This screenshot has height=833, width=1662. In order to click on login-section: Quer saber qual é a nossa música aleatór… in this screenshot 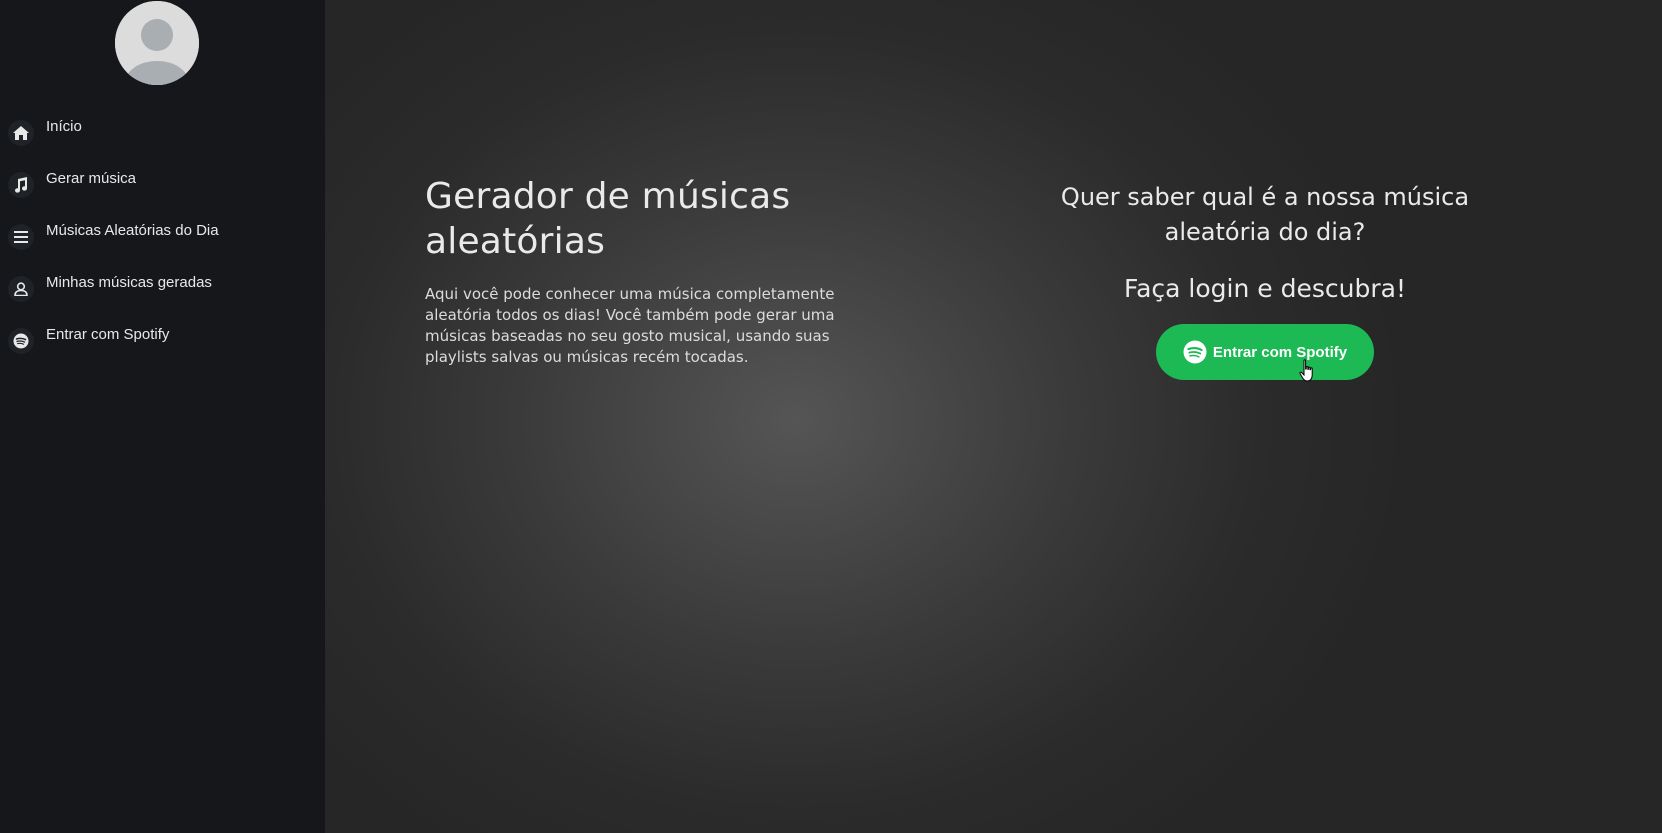, I will do `click(1265, 280)`.